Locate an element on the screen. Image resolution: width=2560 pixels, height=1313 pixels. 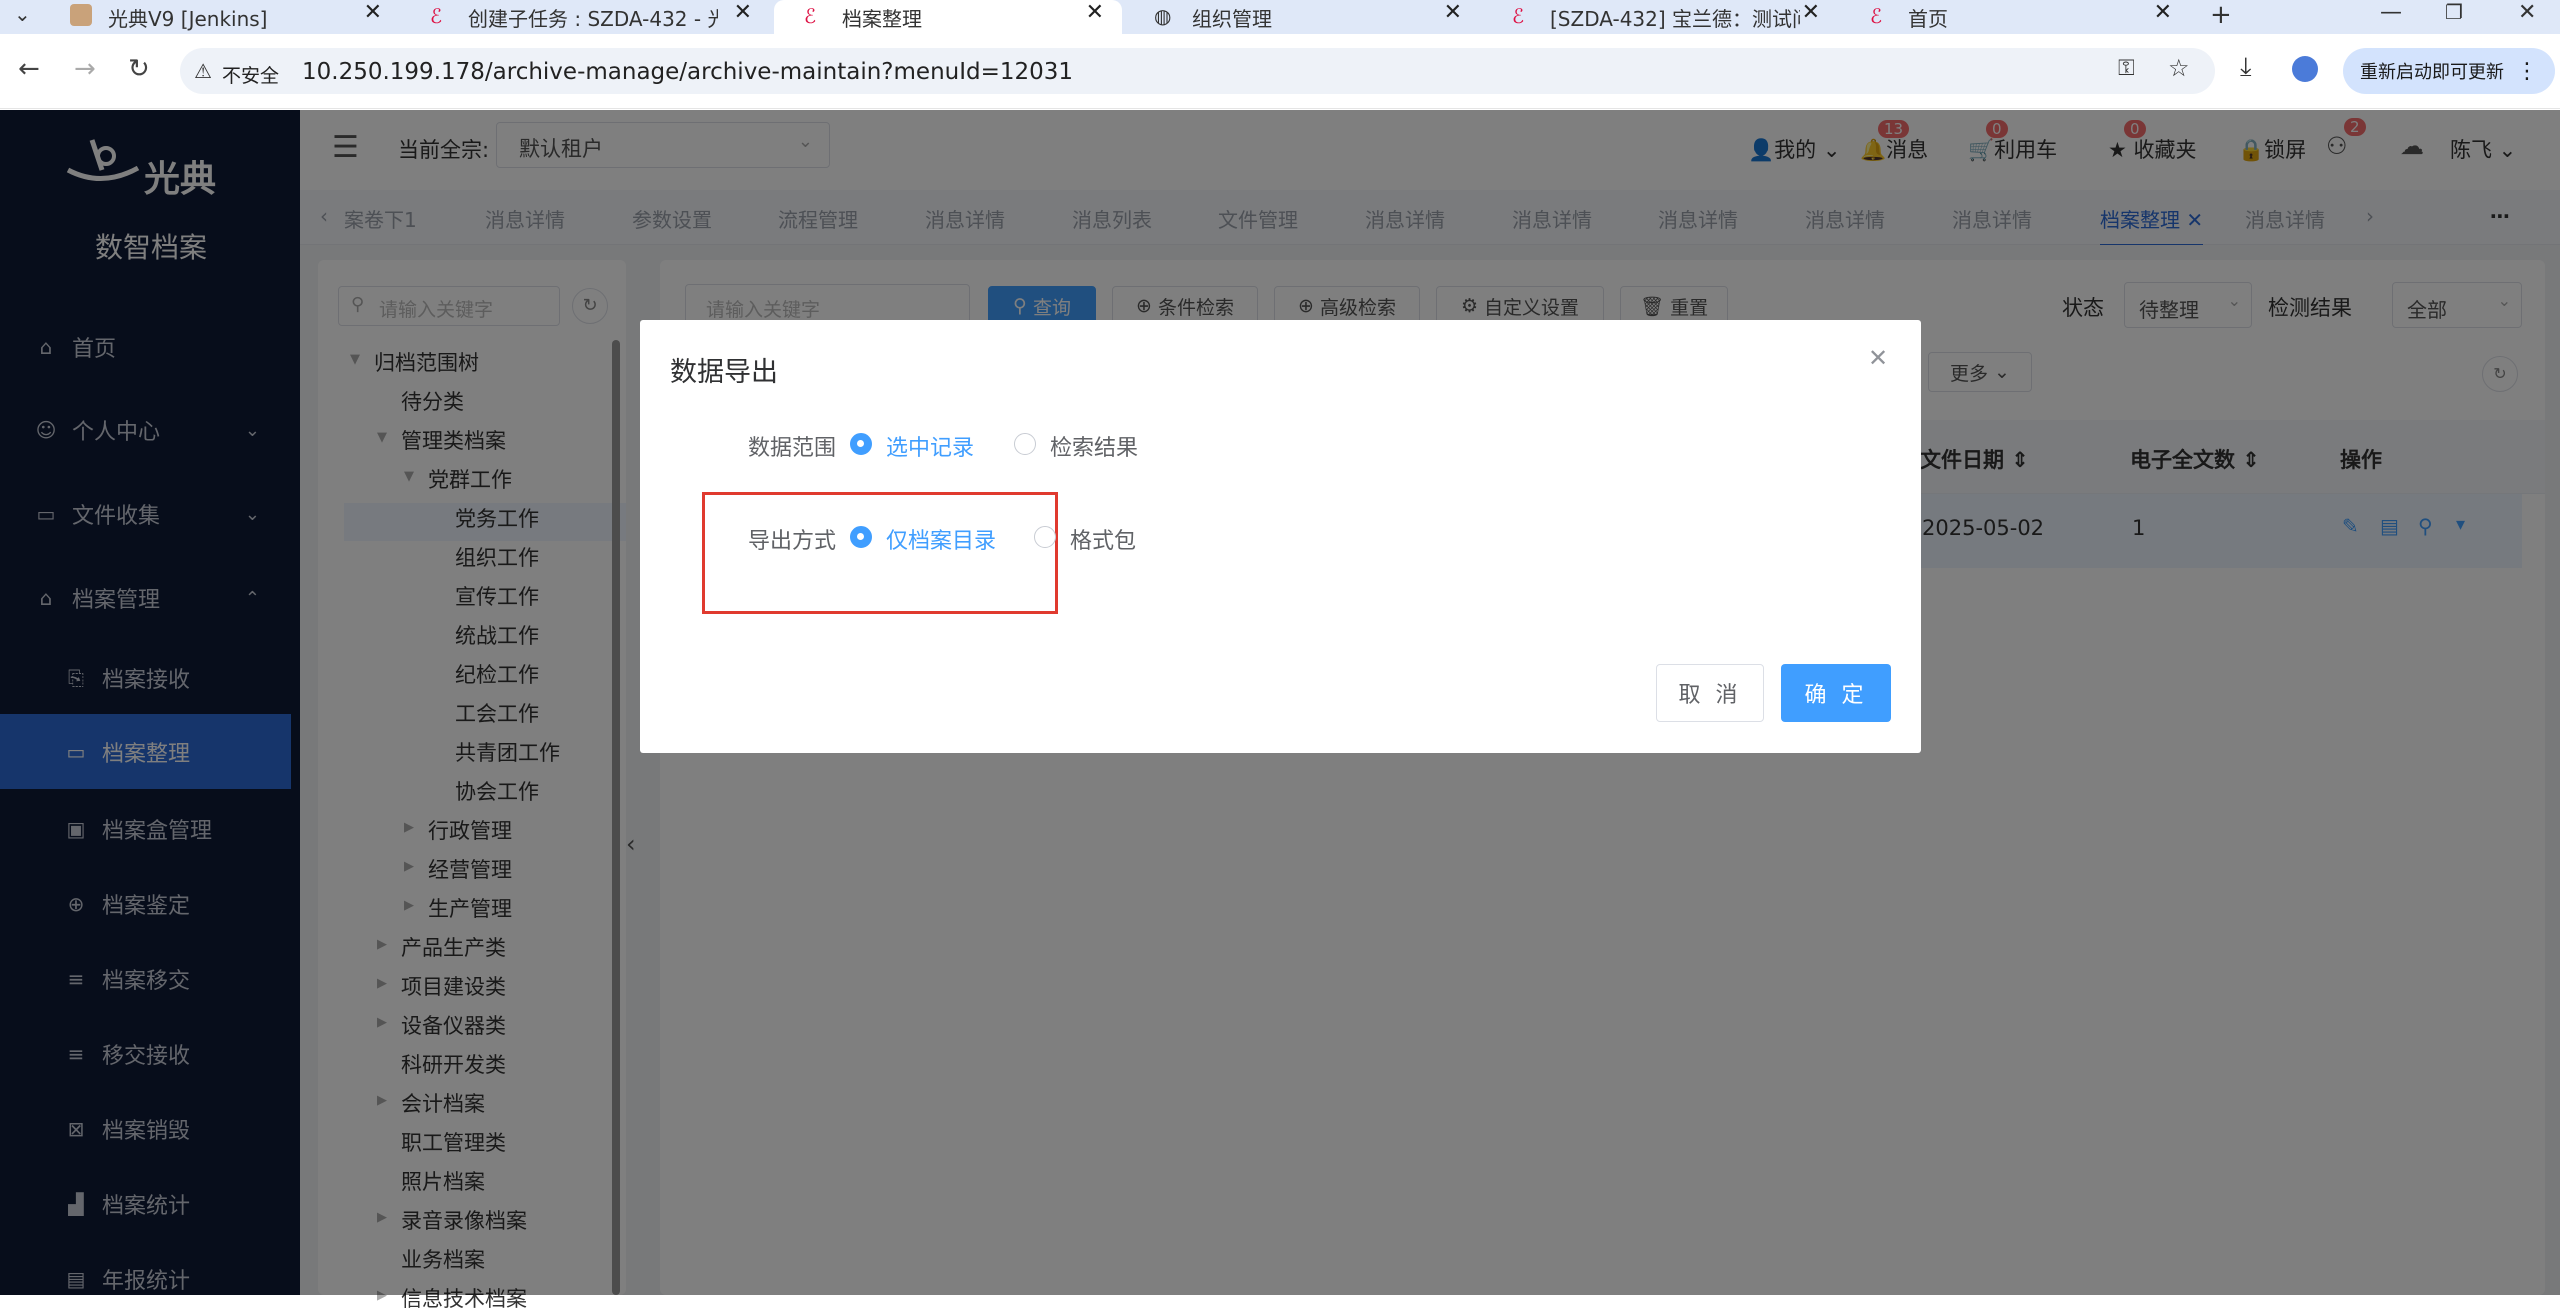
password-key-icon: ⚿ is located at coordinates (2126, 68).